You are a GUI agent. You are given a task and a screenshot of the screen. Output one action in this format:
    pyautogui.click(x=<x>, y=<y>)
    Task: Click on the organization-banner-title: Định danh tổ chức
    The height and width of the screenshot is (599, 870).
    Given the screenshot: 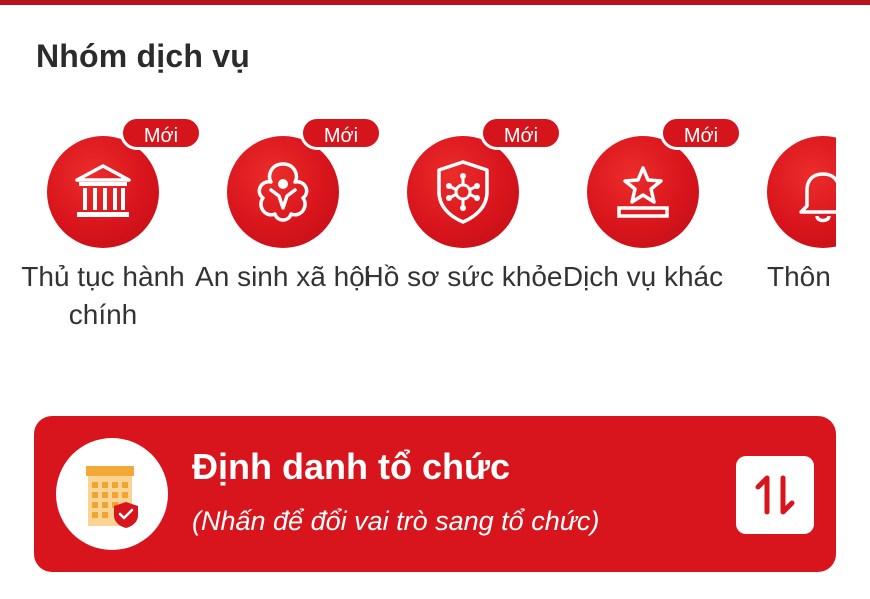 What is the action you would take?
    pyautogui.click(x=351, y=466)
    